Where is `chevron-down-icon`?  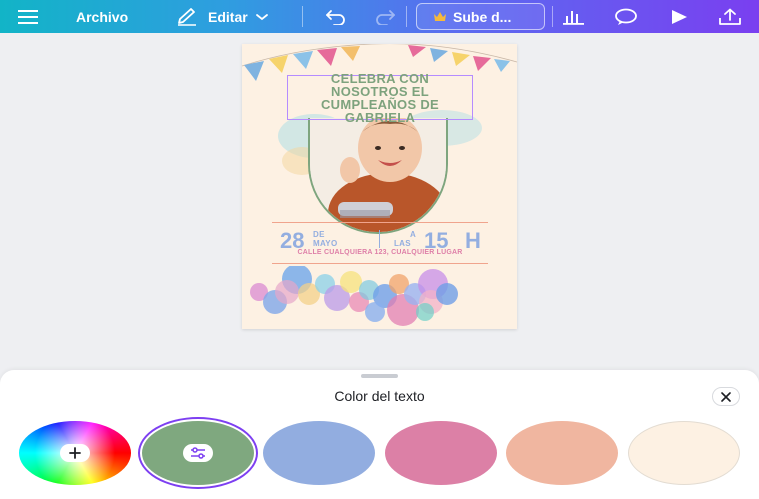 chevron-down-icon is located at coordinates (261, 16).